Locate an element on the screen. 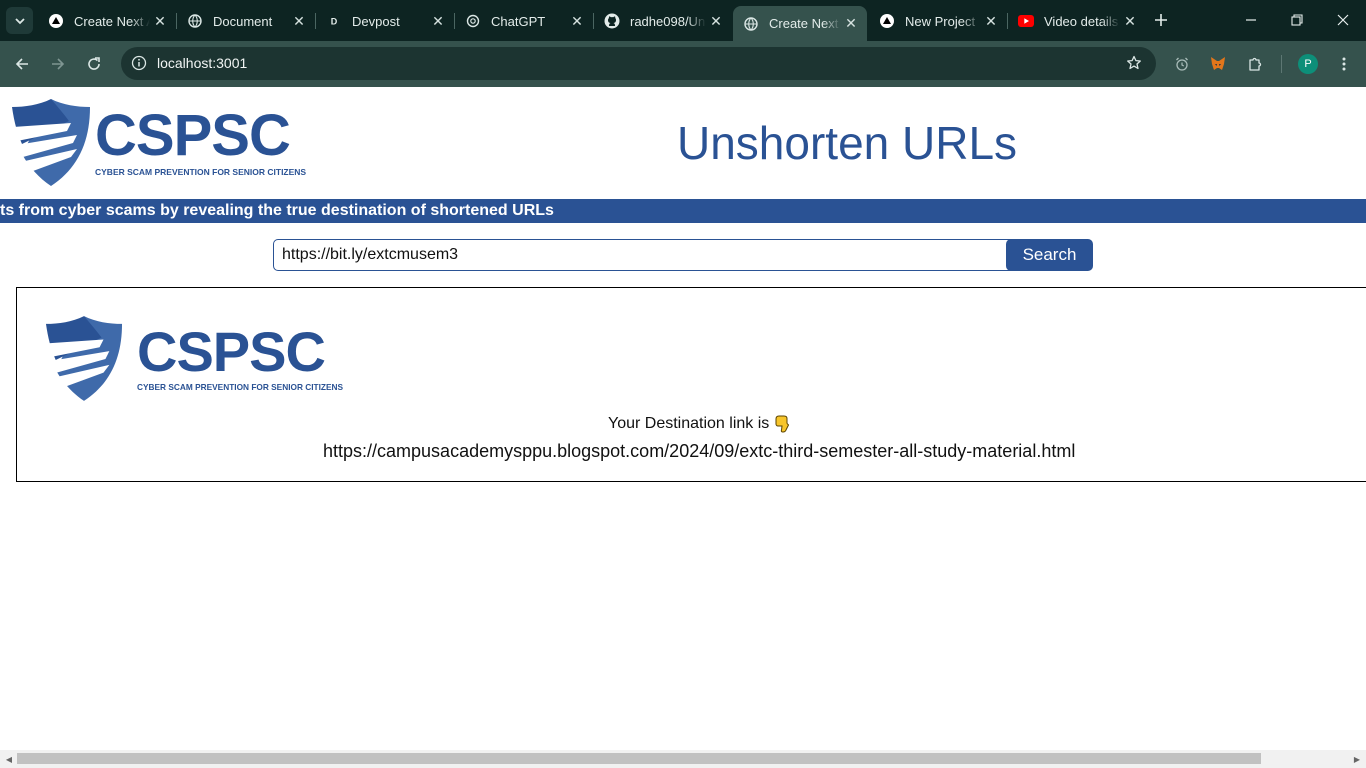 The width and height of the screenshot is (1366, 768). browser-toolbar: localhost:3001 P is located at coordinates (683, 64).